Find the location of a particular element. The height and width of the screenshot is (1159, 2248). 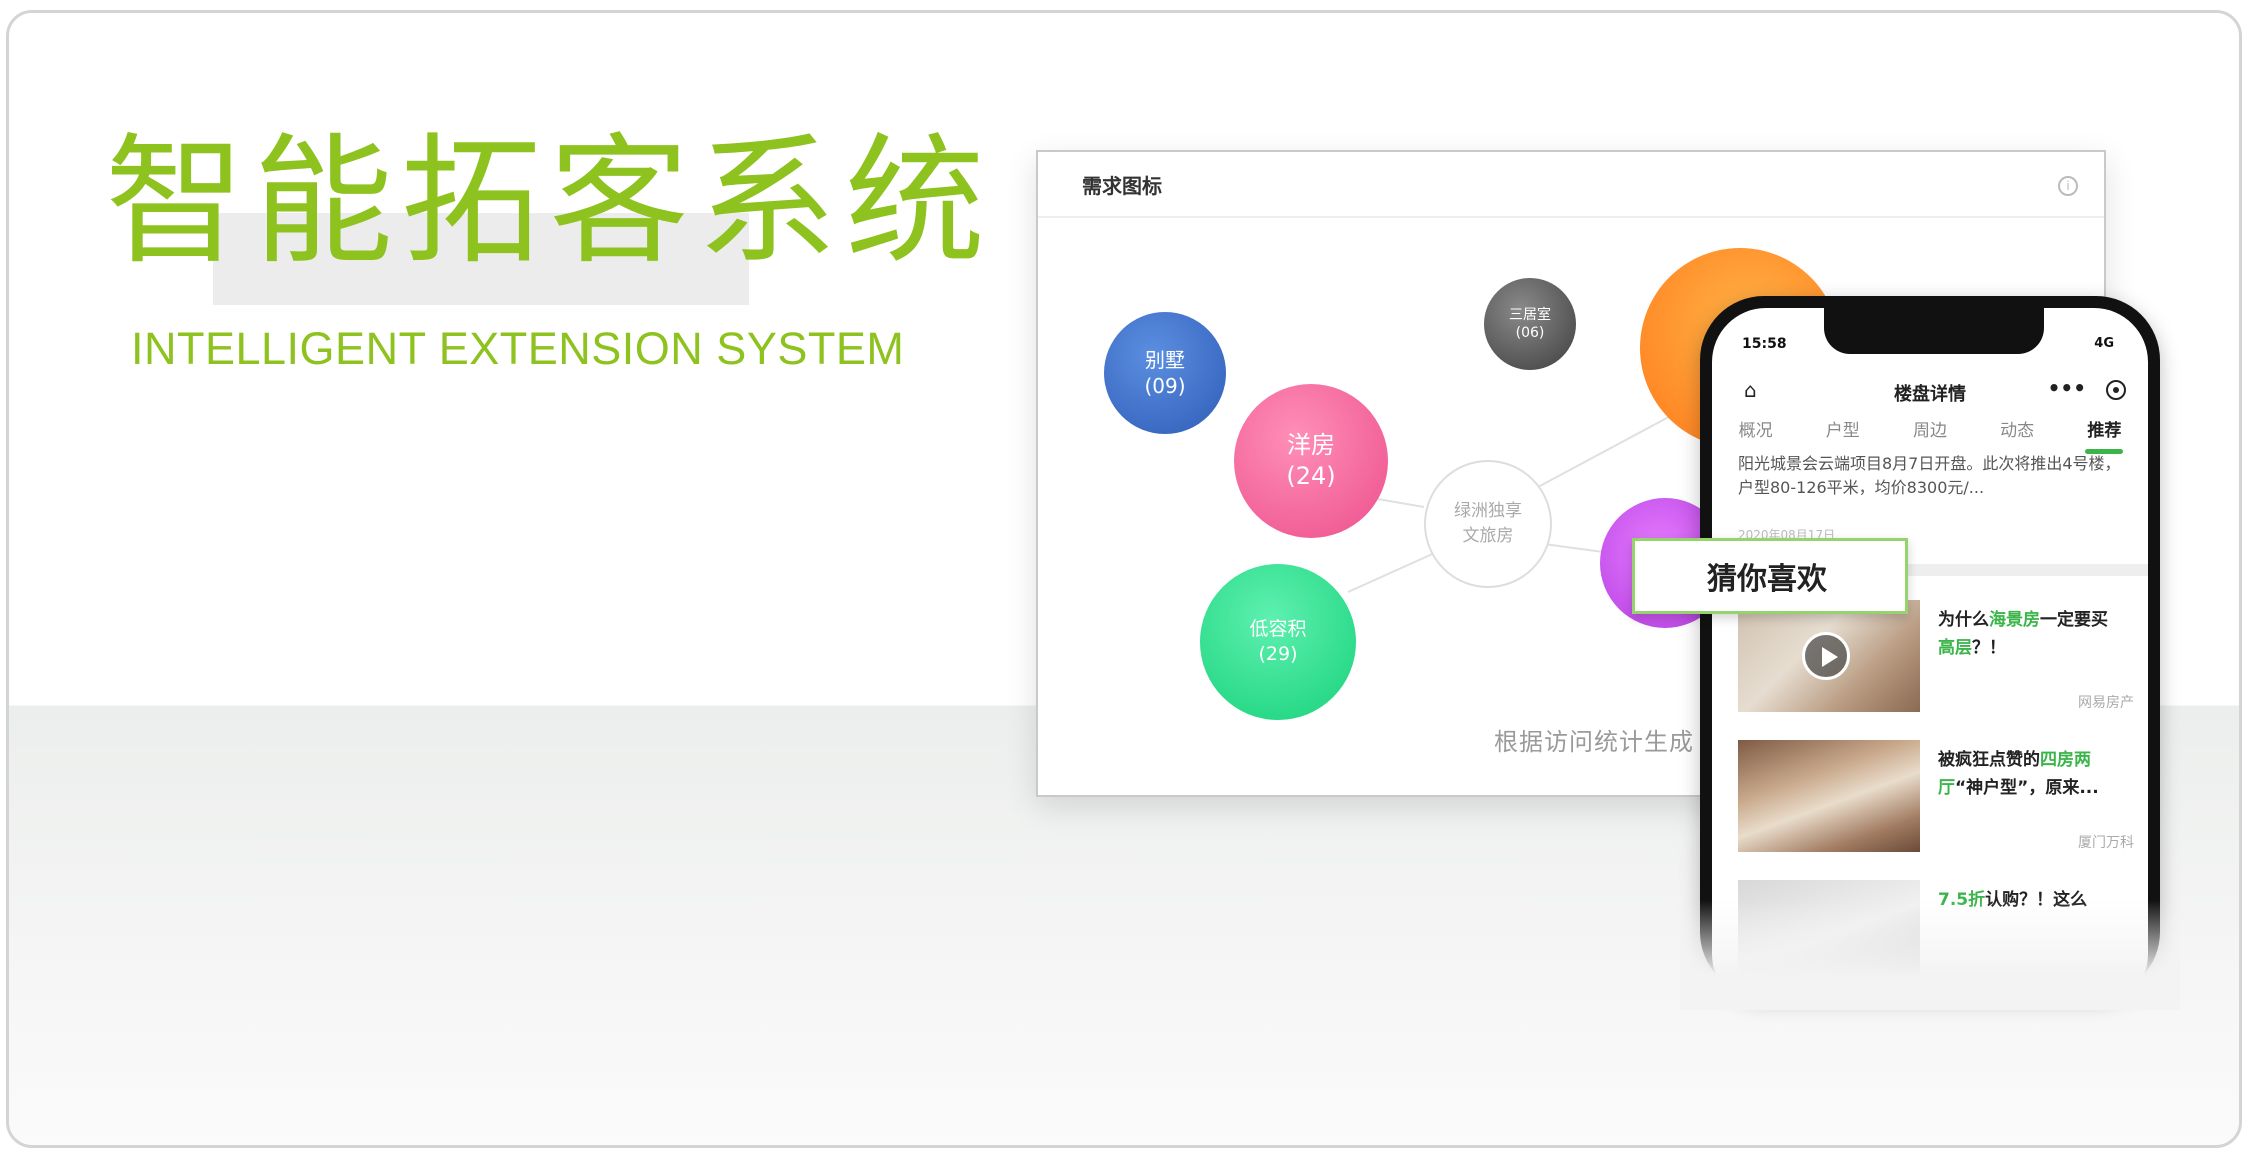

tab-overview: 概况 is located at coordinates (1756, 433).